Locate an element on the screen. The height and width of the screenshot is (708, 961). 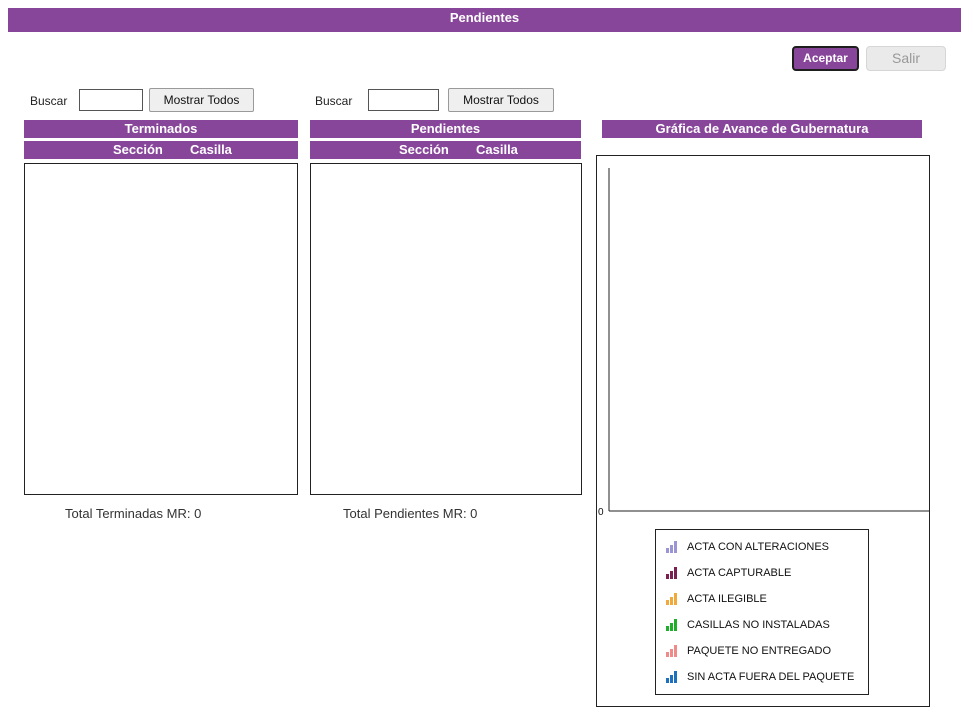
terminados-title: Terminados is located at coordinates (161, 129).